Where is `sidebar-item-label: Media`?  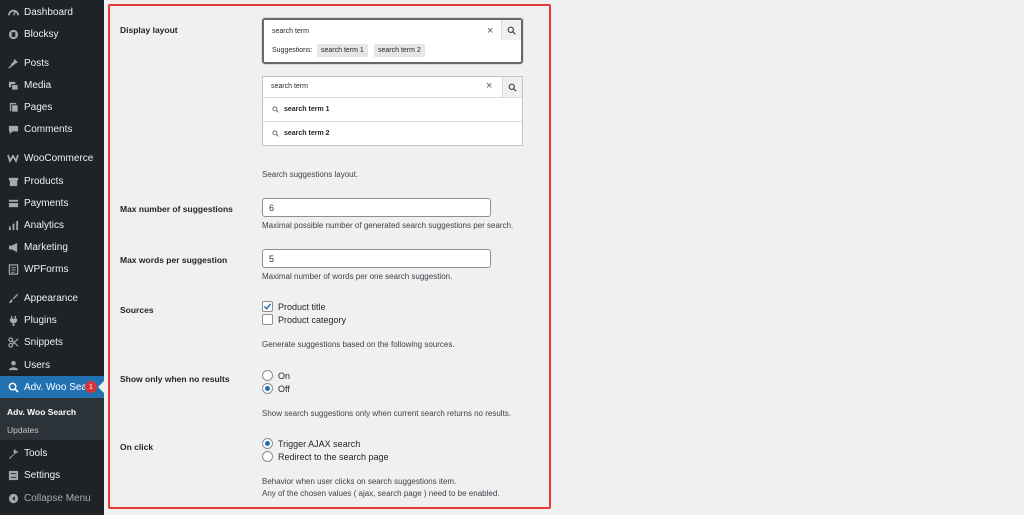
sidebar-item-label: Media is located at coordinates (38, 85).